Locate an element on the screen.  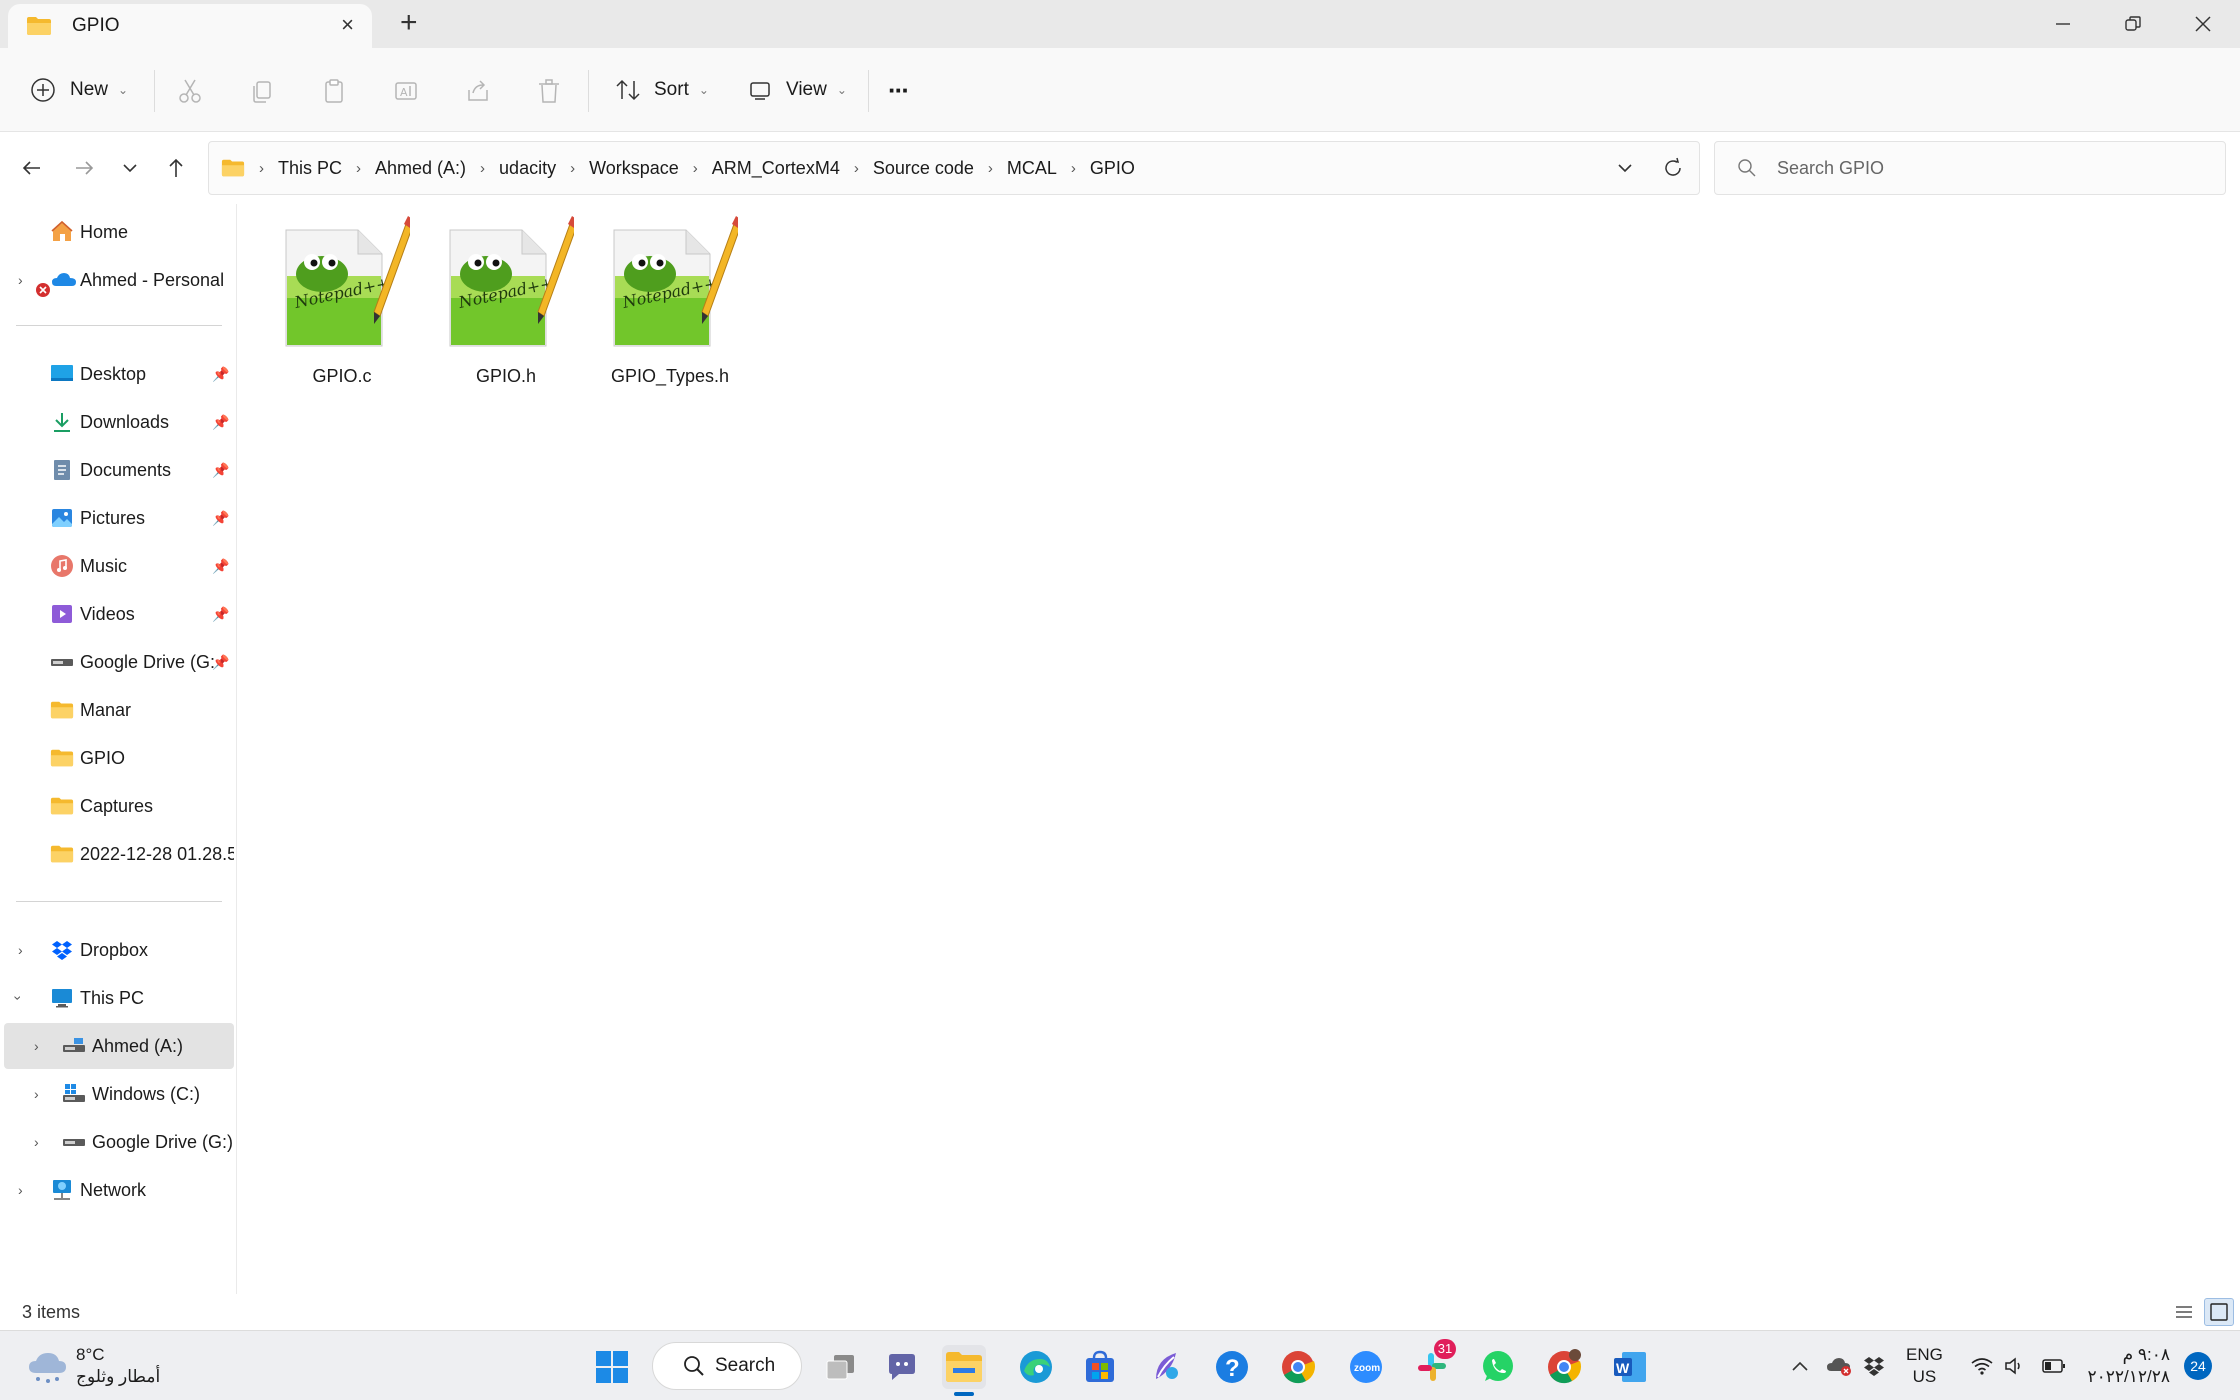
sidebar-item-home: Home is located at coordinates (117, 232).